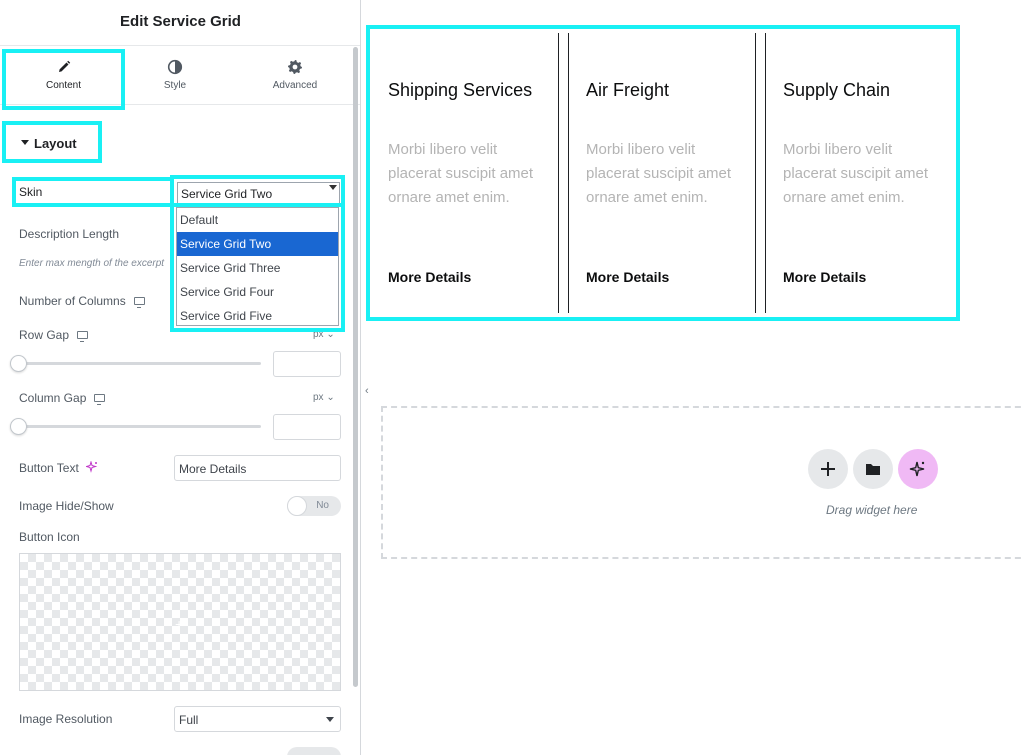 This screenshot has height=755, width=1022. I want to click on column-gap-unit-select: px ⌄, so click(324, 397).